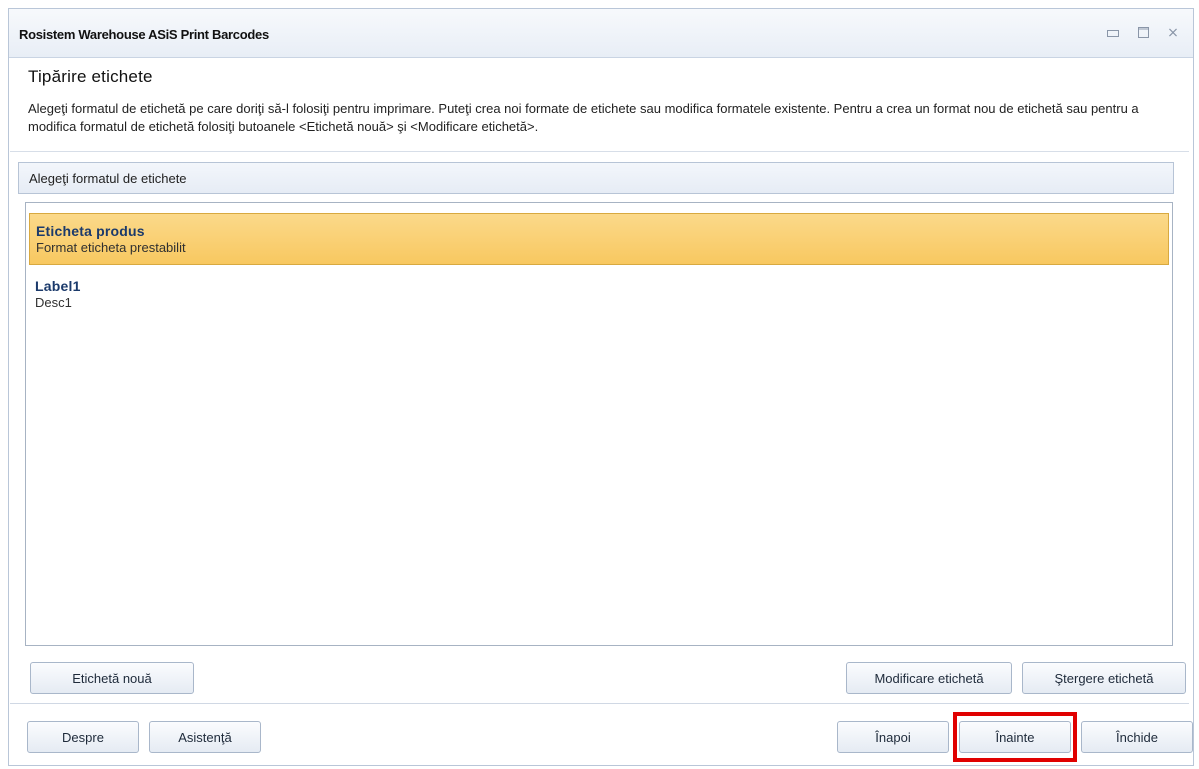 Image resolution: width=1199 pixels, height=769 pixels. I want to click on title-bar: Rosistem Warehouse ASiS Print Barcodes ⨯, so click(601, 33).